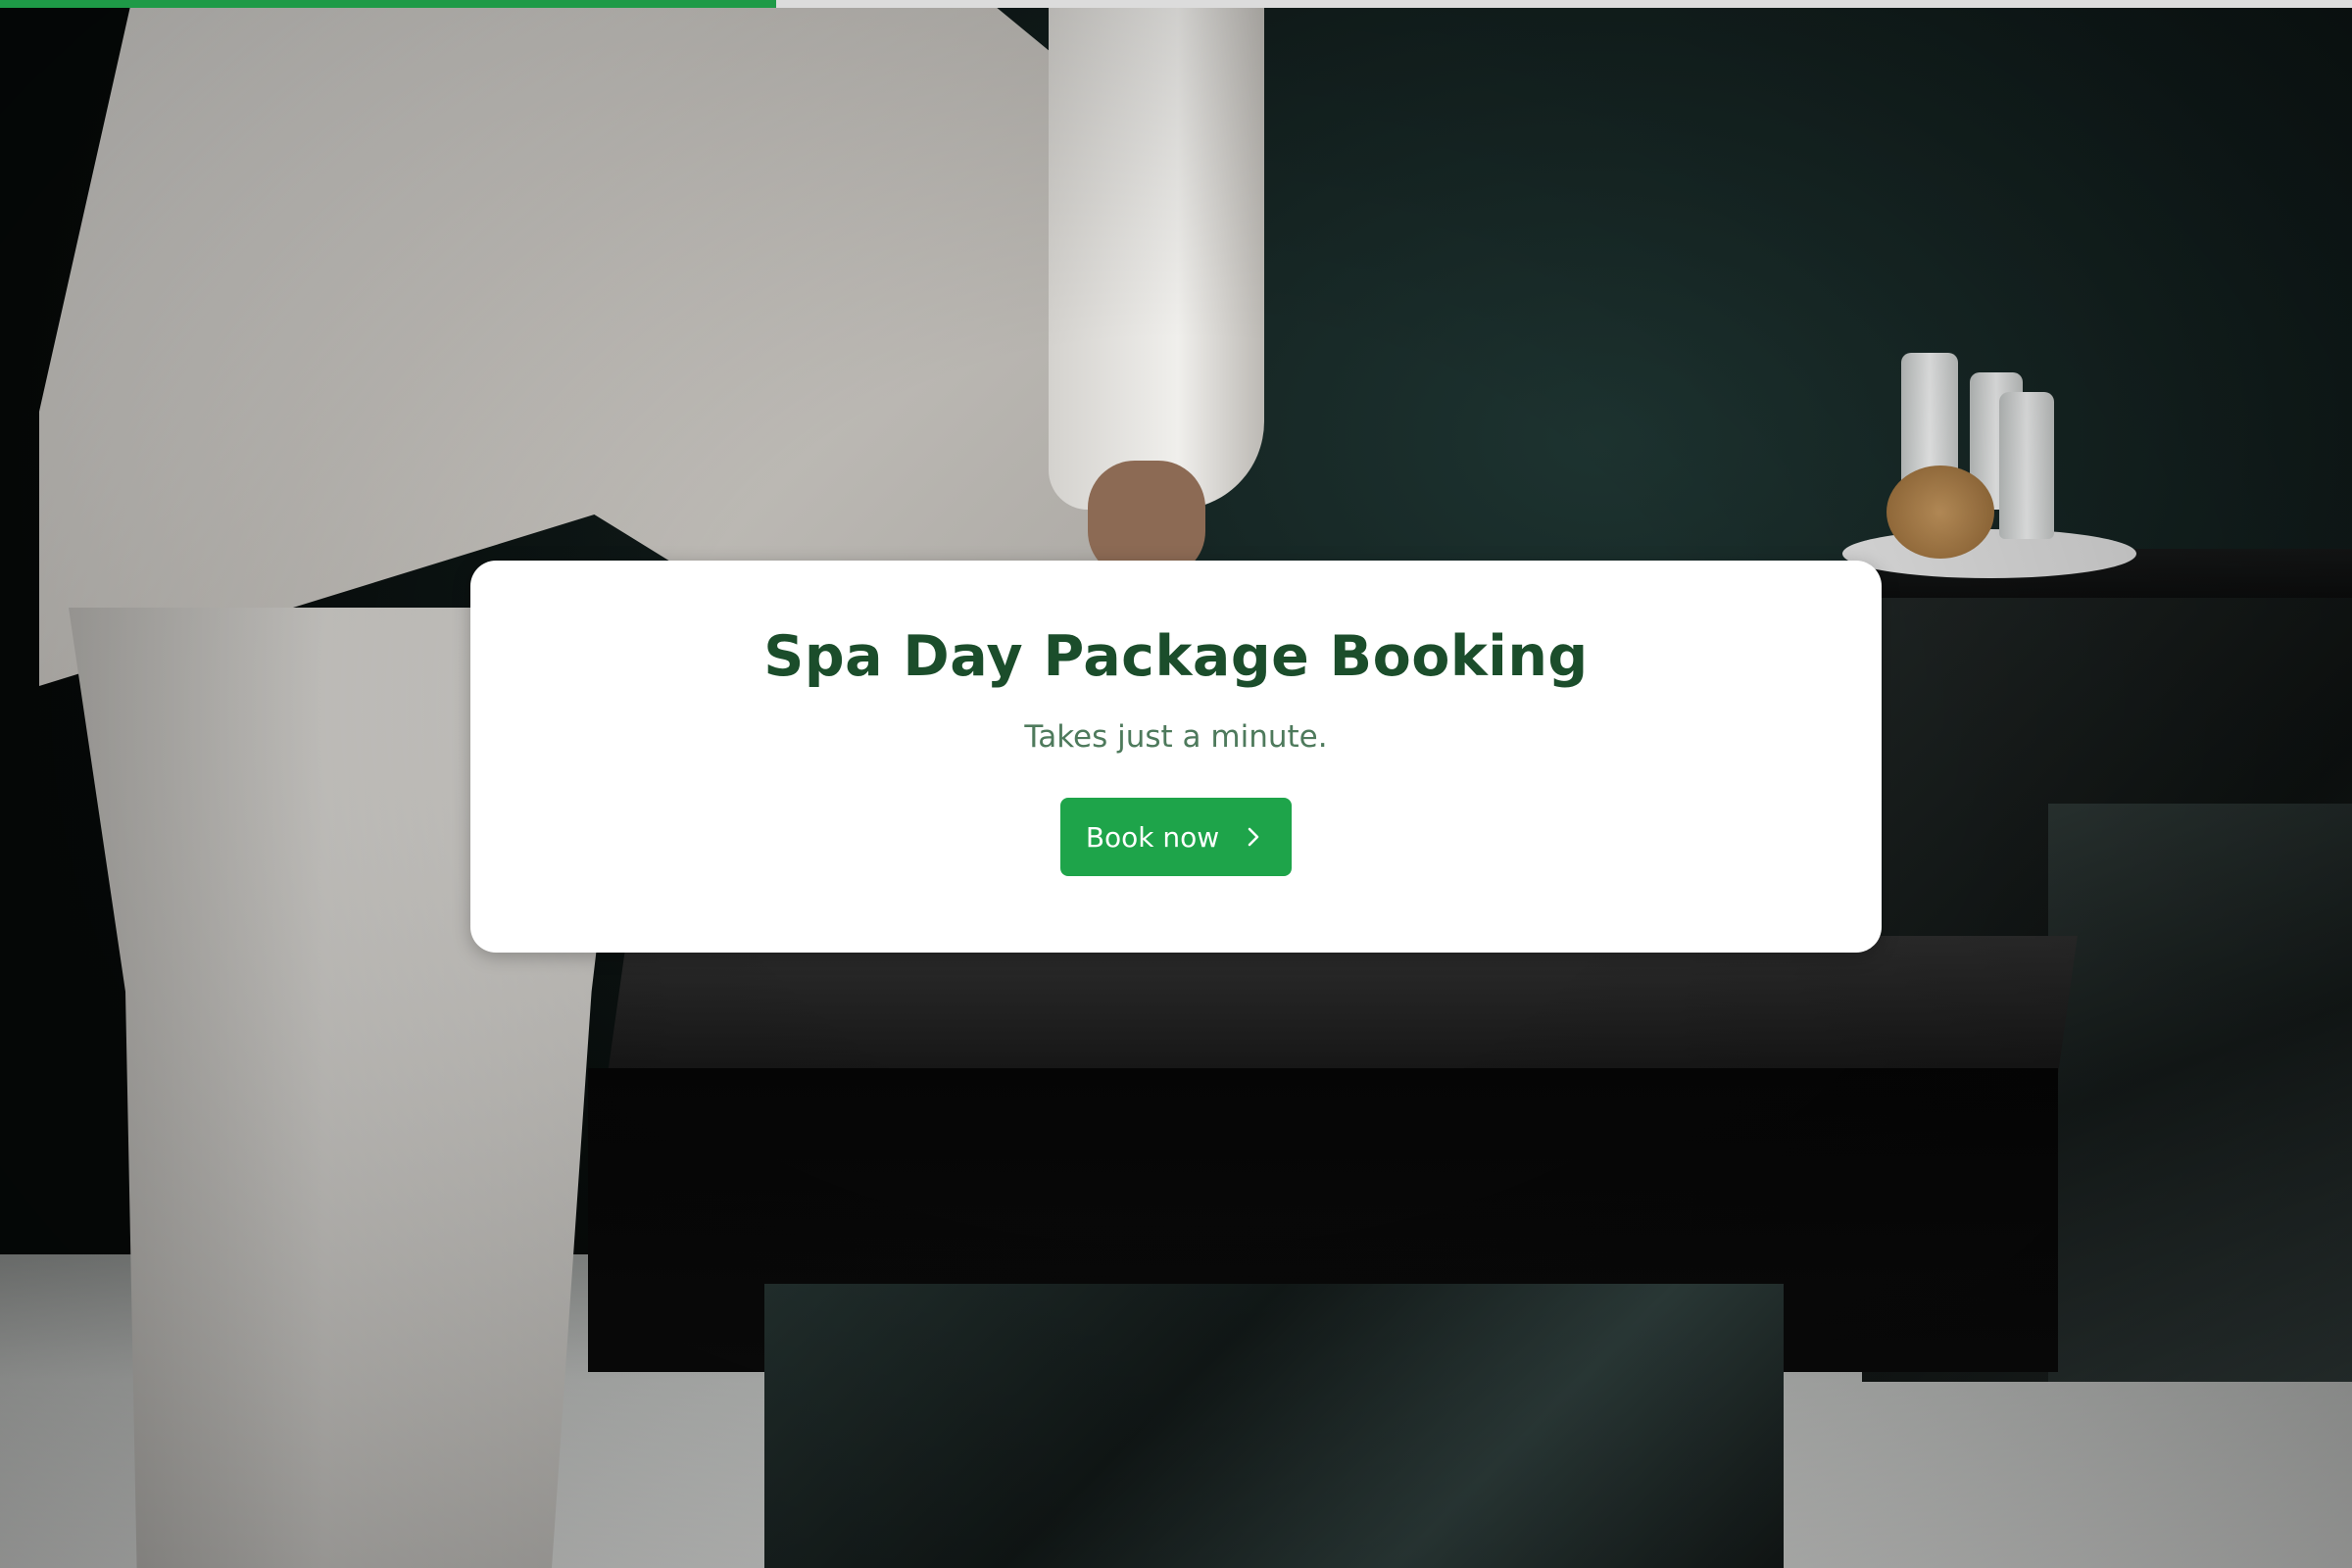  I want to click on page-title: Spa Day Package Booking, so click(1176, 656).